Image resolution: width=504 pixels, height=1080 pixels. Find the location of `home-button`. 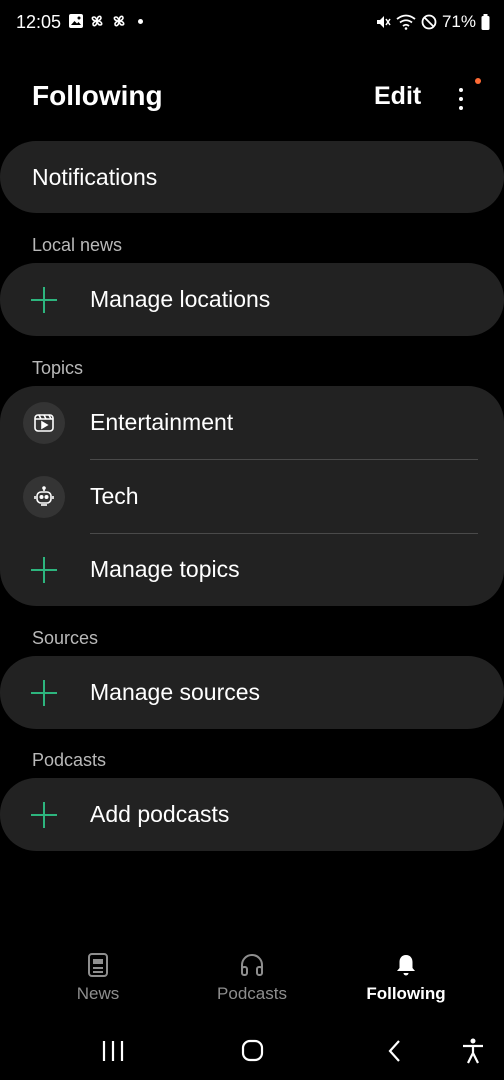

home-button is located at coordinates (253, 1051).